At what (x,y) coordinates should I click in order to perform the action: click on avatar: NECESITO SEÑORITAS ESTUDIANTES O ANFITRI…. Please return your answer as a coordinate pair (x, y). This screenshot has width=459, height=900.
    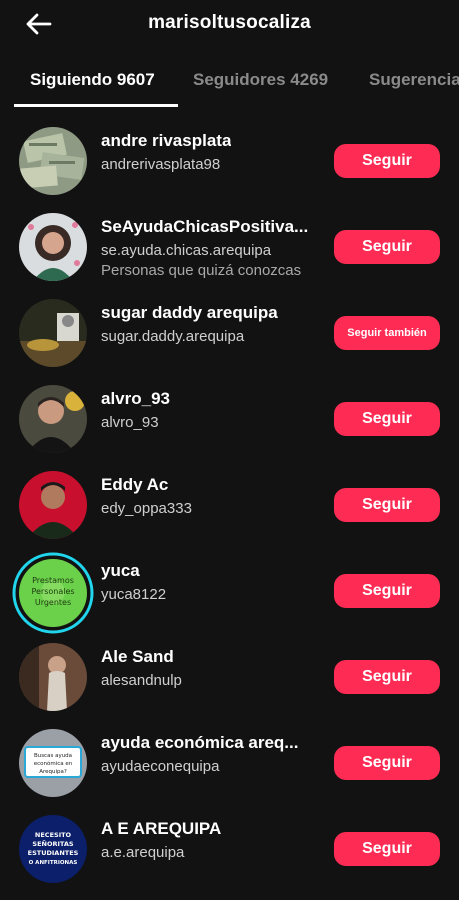
    Looking at the image, I should click on (53, 849).